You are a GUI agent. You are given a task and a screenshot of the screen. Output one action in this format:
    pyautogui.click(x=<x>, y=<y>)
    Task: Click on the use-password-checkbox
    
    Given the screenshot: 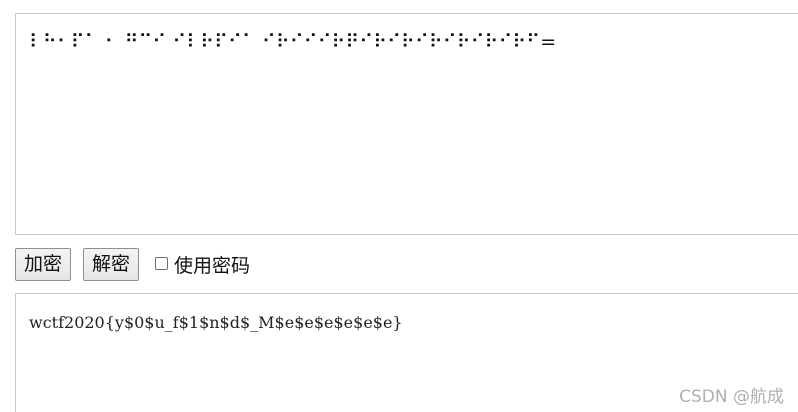 What is the action you would take?
    pyautogui.click(x=162, y=263)
    